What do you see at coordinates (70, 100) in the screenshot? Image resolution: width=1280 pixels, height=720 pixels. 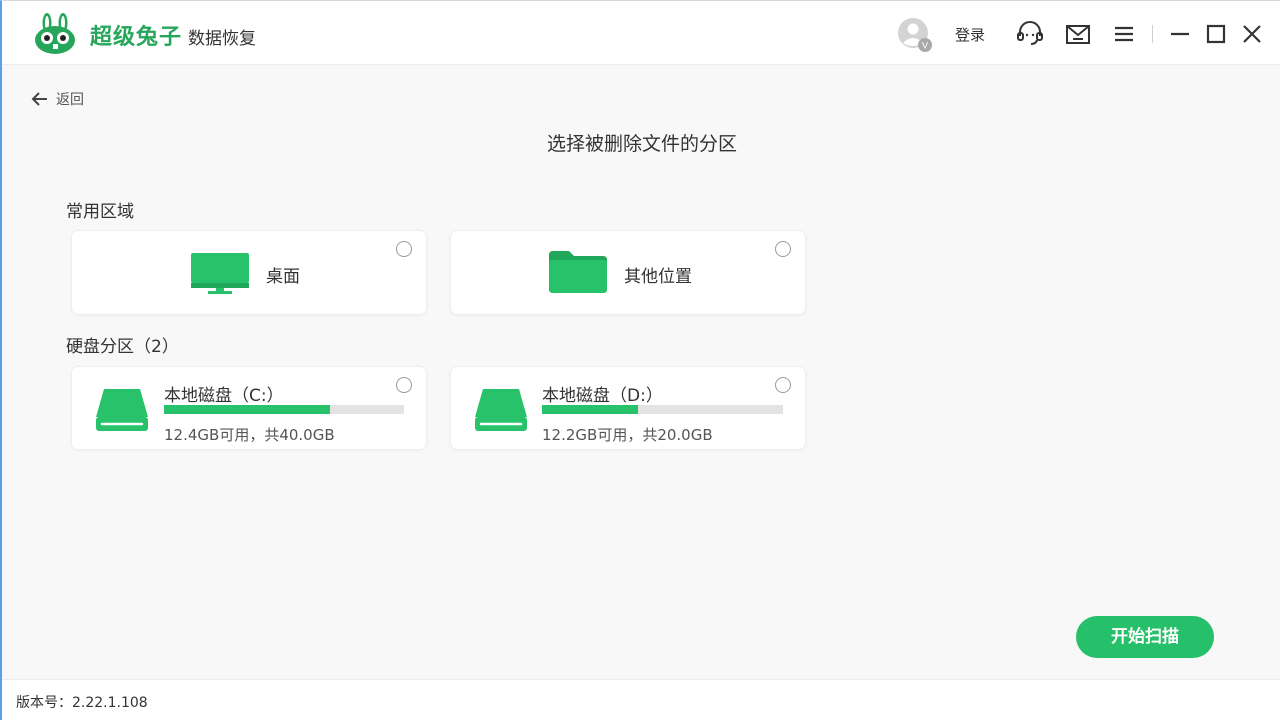 I see `back-label: 返回` at bounding box center [70, 100].